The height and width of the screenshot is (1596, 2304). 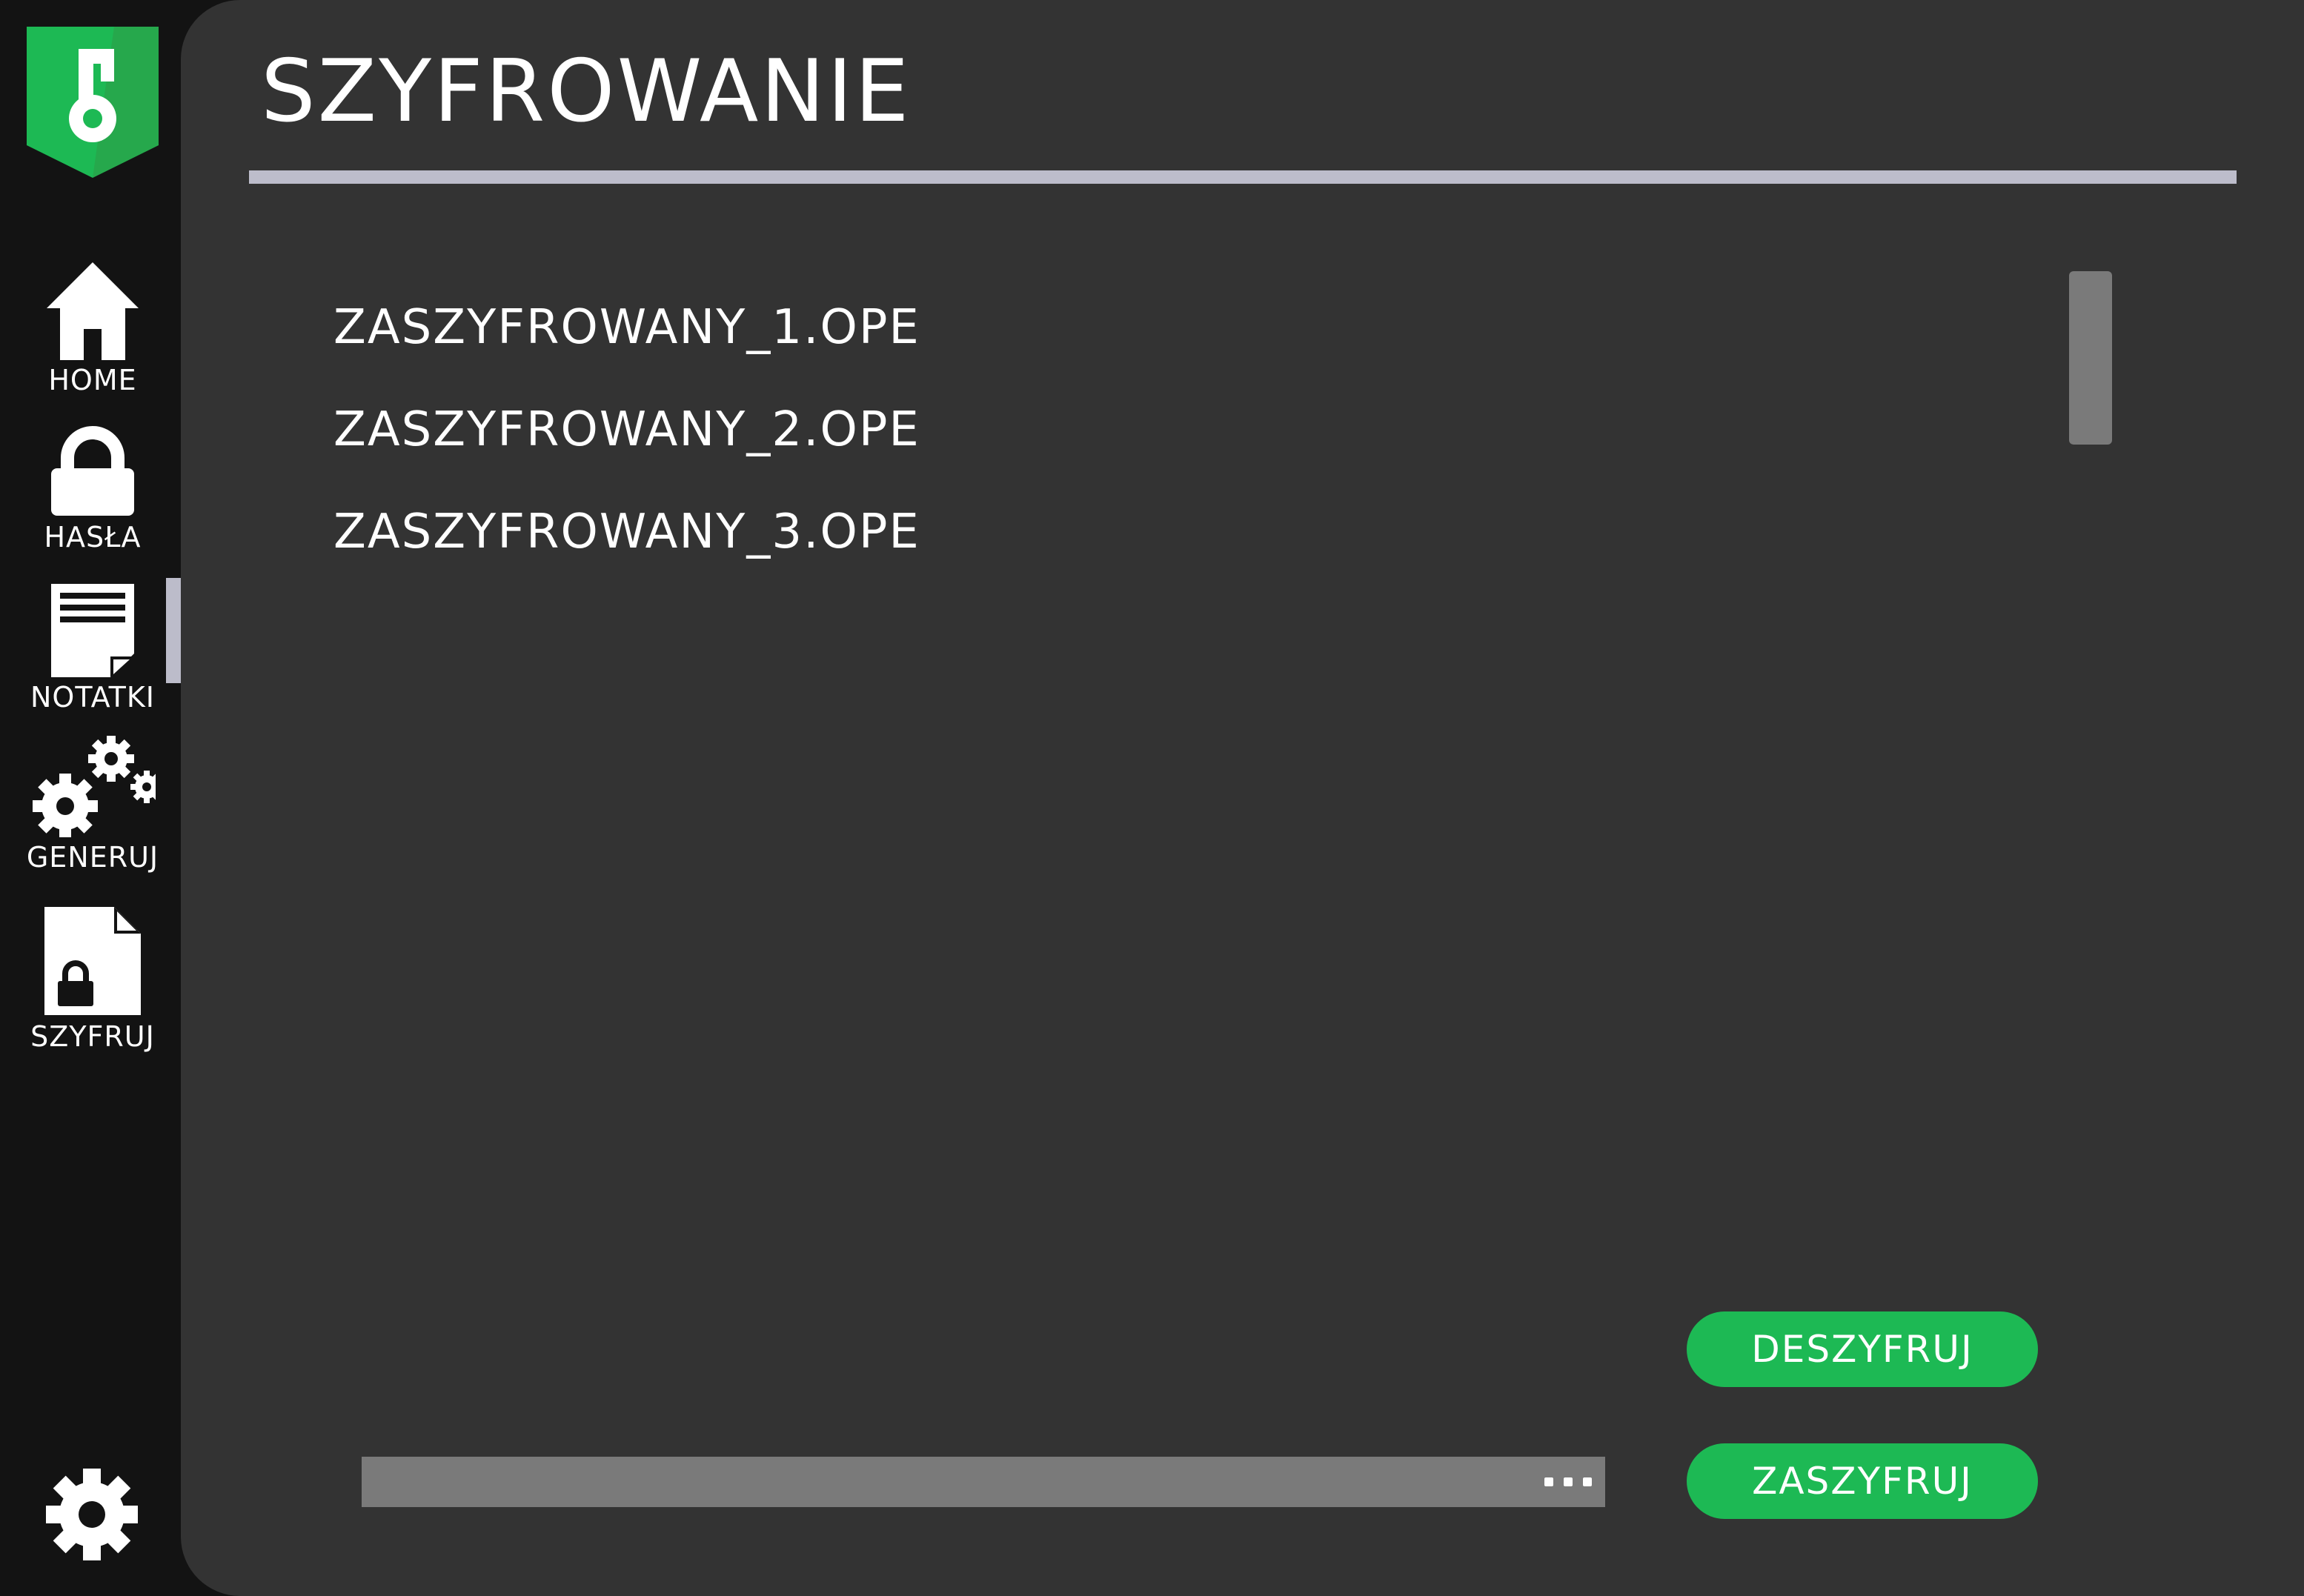 I want to click on settings-button, so click(x=92, y=1514).